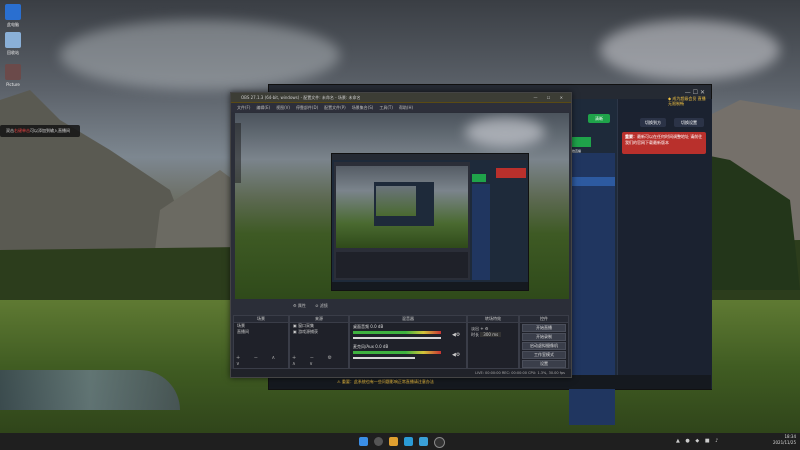 This screenshot has height=450, width=800. Describe the element at coordinates (599, 118) in the screenshot. I see `clear-button: 清晰` at that location.